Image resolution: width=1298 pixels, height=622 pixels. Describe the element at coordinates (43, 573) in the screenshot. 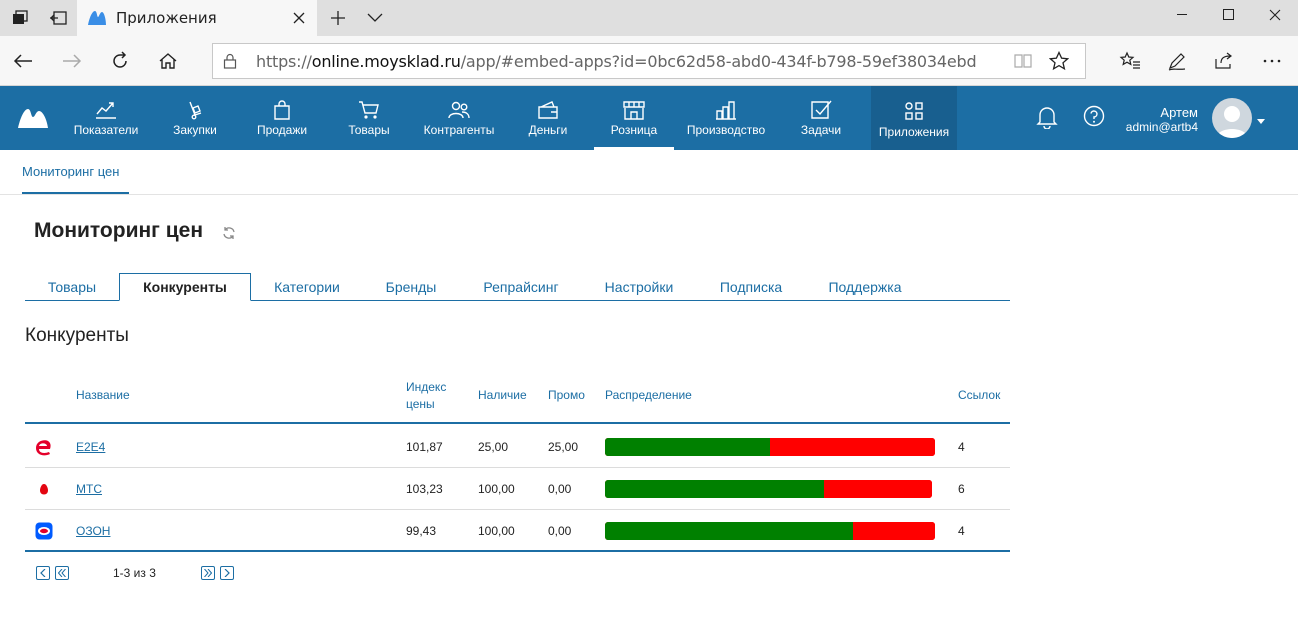

I see `first-page-button` at that location.